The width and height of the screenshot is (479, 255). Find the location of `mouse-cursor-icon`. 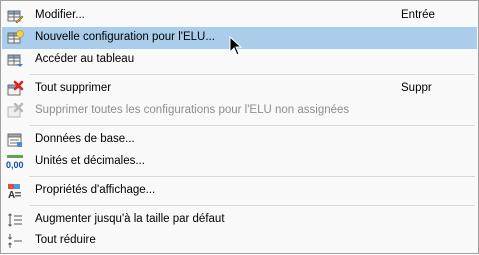

mouse-cursor-icon is located at coordinates (236, 46).